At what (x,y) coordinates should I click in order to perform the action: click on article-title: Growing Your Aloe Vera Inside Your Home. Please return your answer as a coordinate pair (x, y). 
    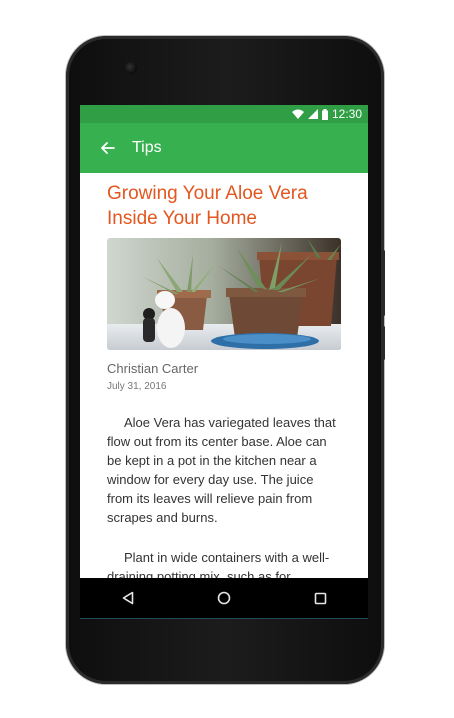
    Looking at the image, I should click on (207, 206).